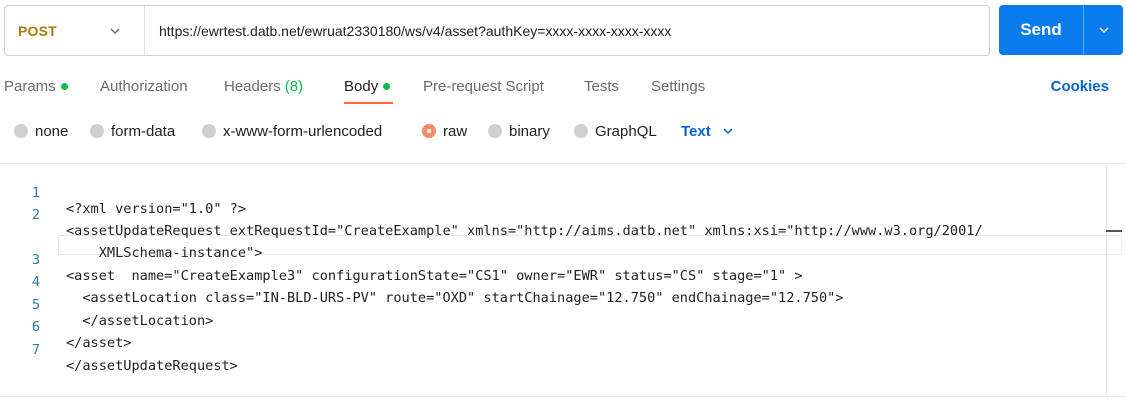 The width and height of the screenshot is (1126, 400). Describe the element at coordinates (361, 86) in the screenshot. I see `tab-body-label: Body` at that location.